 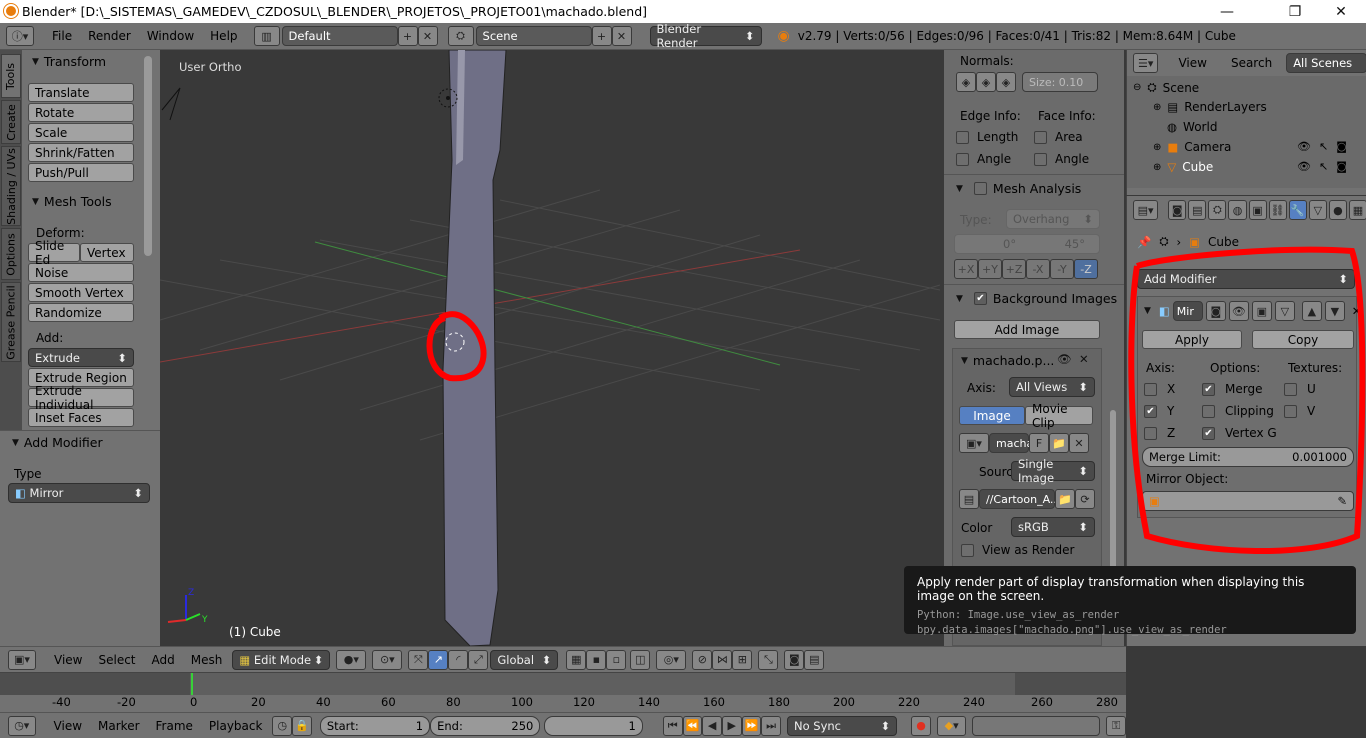 What do you see at coordinates (992, 415) in the screenshot?
I see `image-tab: Image` at bounding box center [992, 415].